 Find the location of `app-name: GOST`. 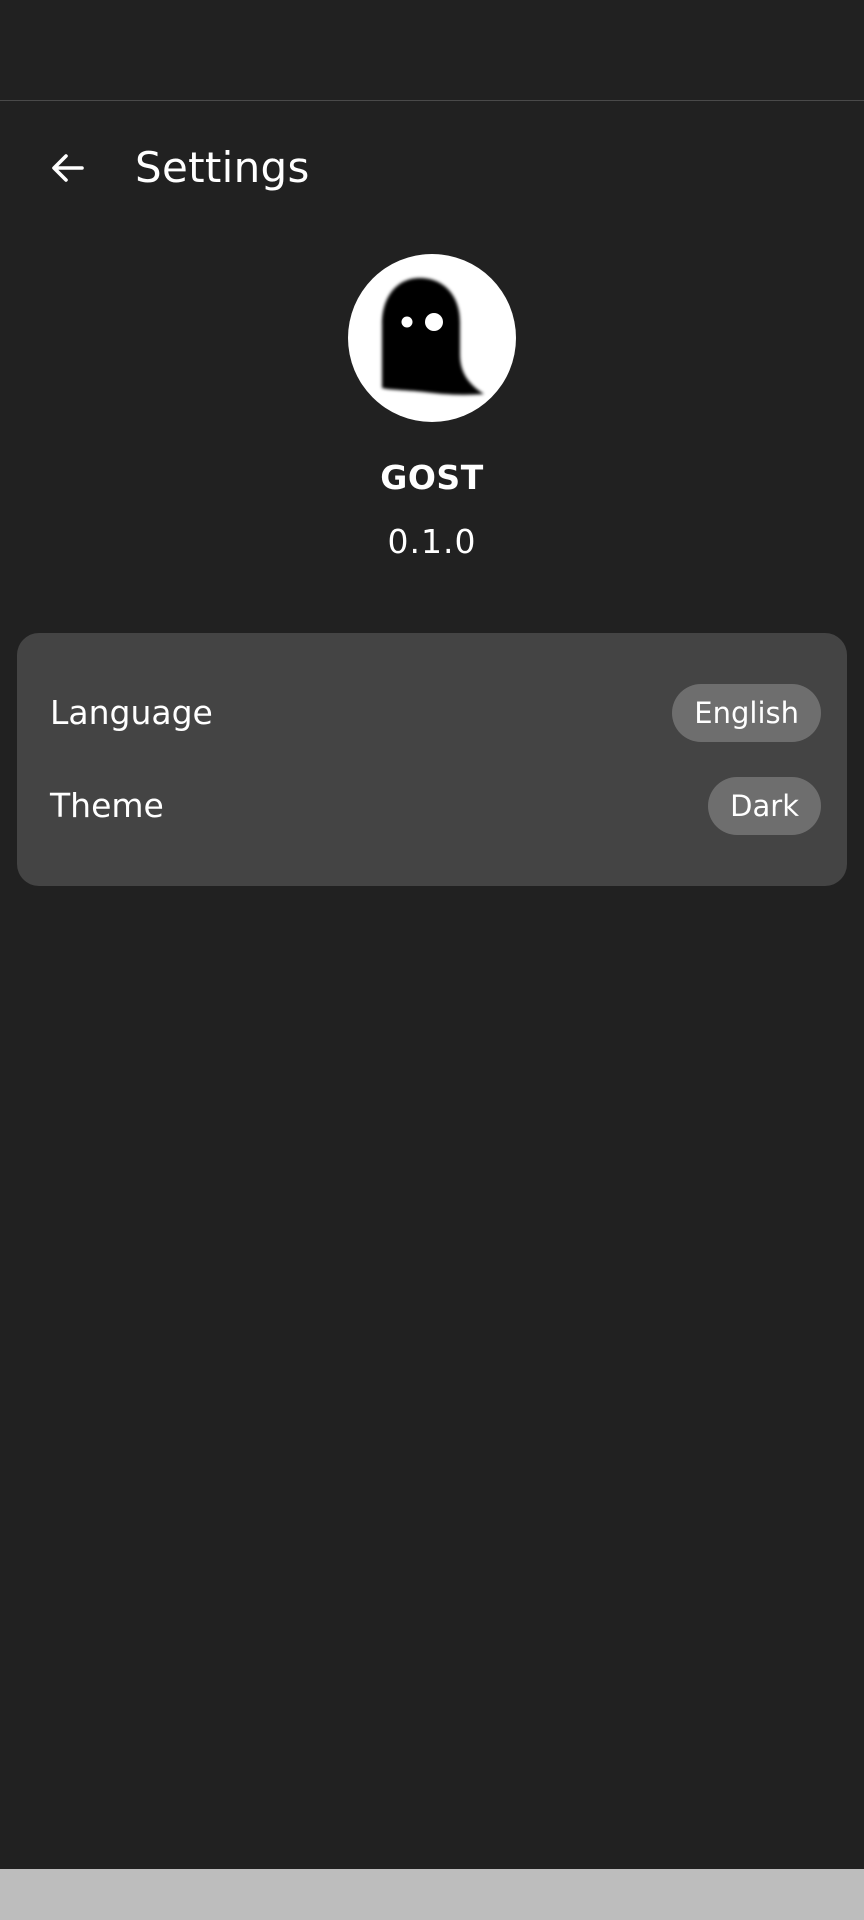

app-name: GOST is located at coordinates (432, 477).